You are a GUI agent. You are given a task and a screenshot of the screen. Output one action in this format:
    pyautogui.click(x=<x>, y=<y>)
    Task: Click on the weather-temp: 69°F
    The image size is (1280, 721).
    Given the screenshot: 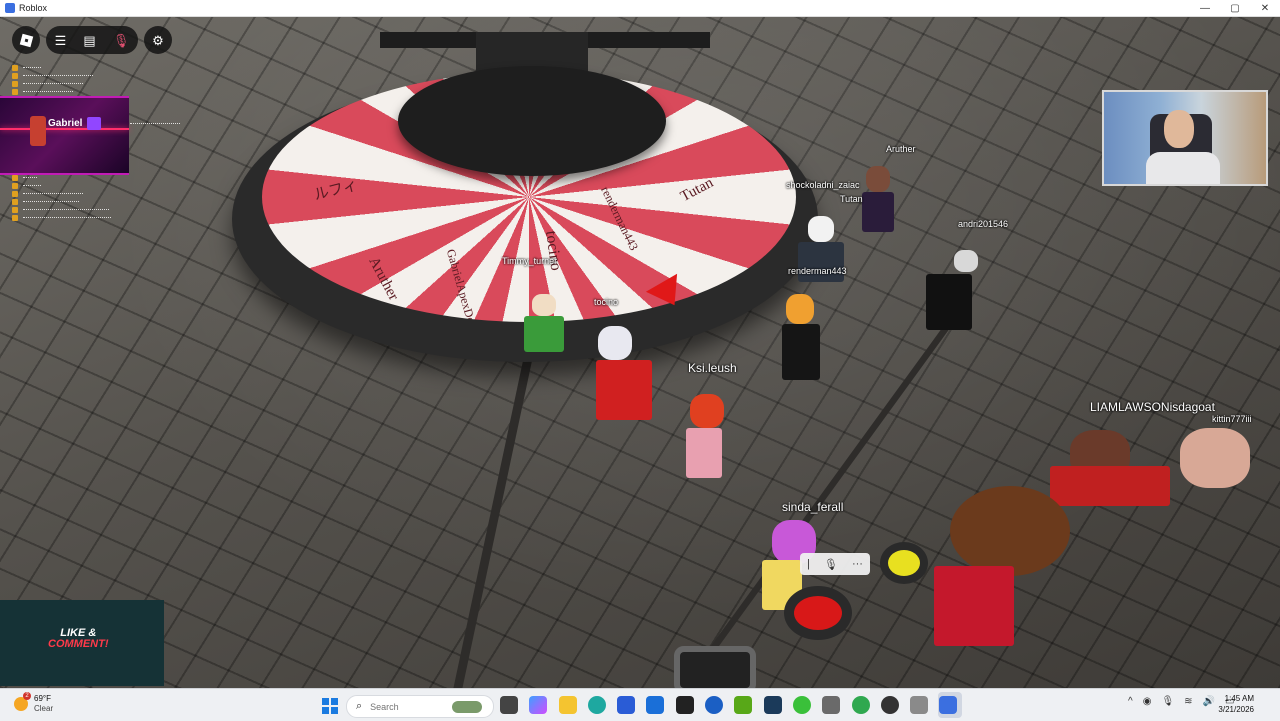 What is the action you would take?
    pyautogui.click(x=42, y=698)
    